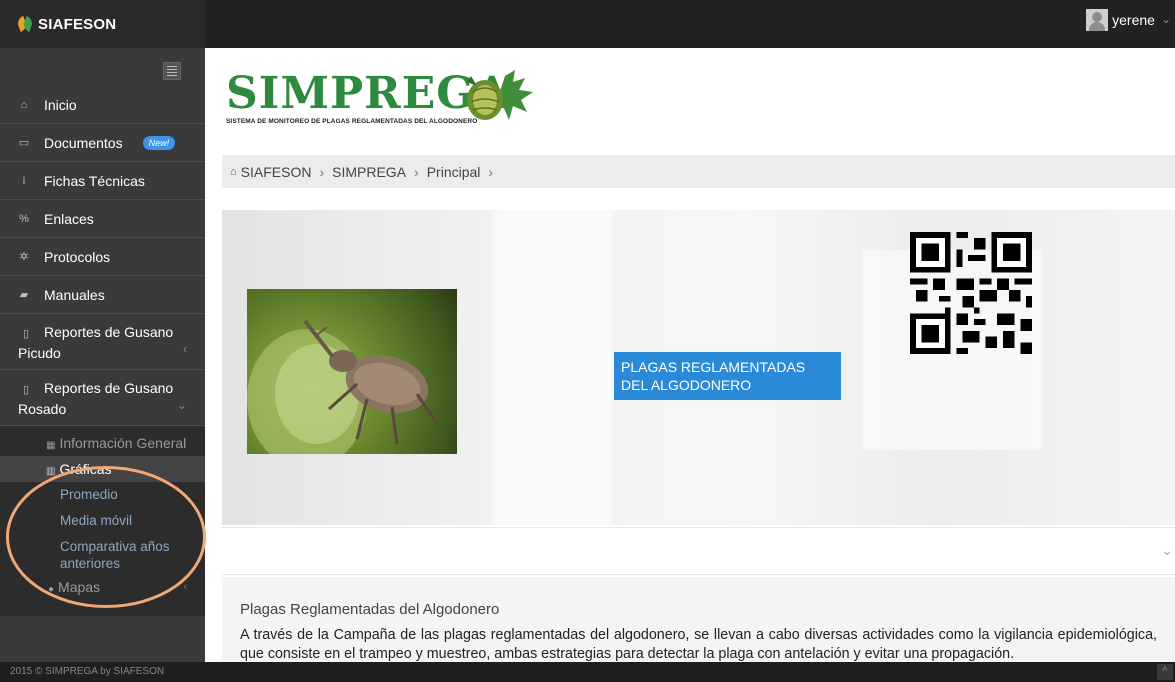 This screenshot has width=1175, height=682. Describe the element at coordinates (94, 180) in the screenshot. I see `sidebar-item-label: Fichas Técnicas` at that location.